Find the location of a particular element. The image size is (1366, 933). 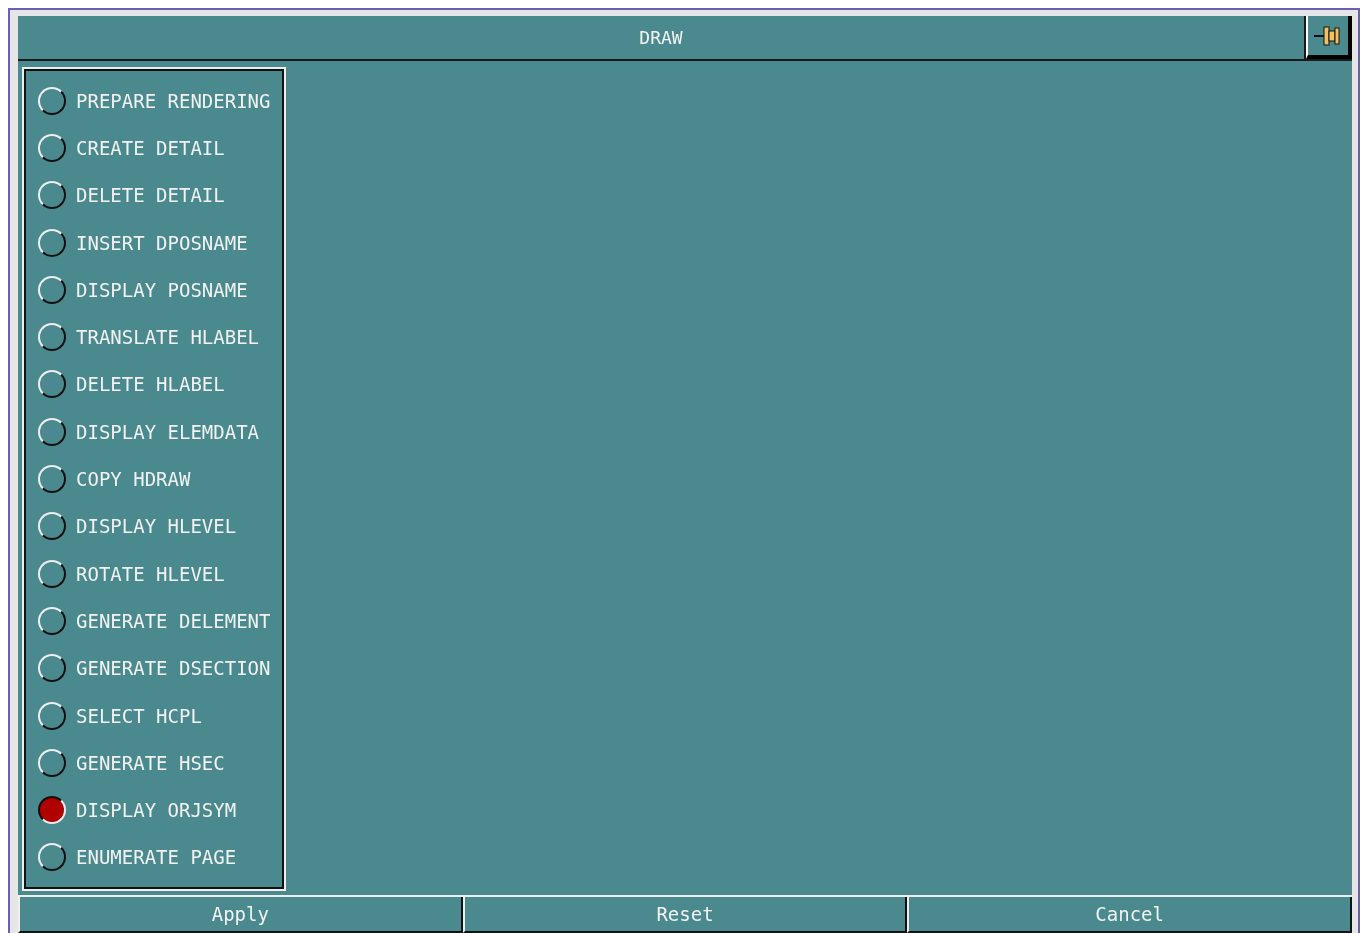

option-label: ROTATE HLEVEL is located at coordinates (150, 573).